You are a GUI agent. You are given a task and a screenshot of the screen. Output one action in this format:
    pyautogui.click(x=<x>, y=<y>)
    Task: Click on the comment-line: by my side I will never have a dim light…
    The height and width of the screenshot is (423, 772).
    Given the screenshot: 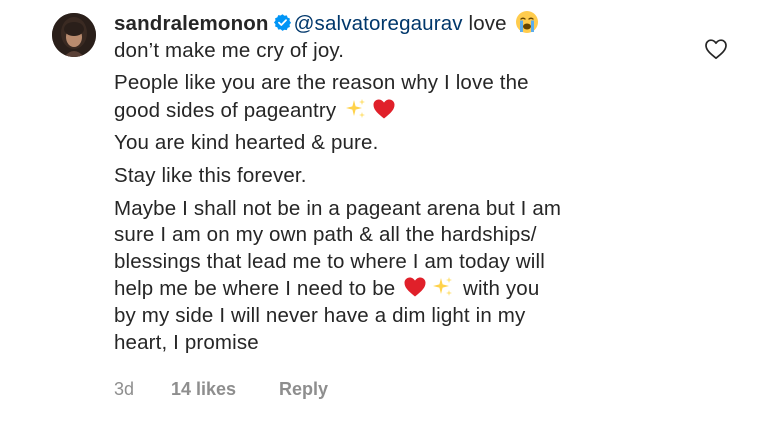 What is the action you would take?
    pyautogui.click(x=320, y=315)
    